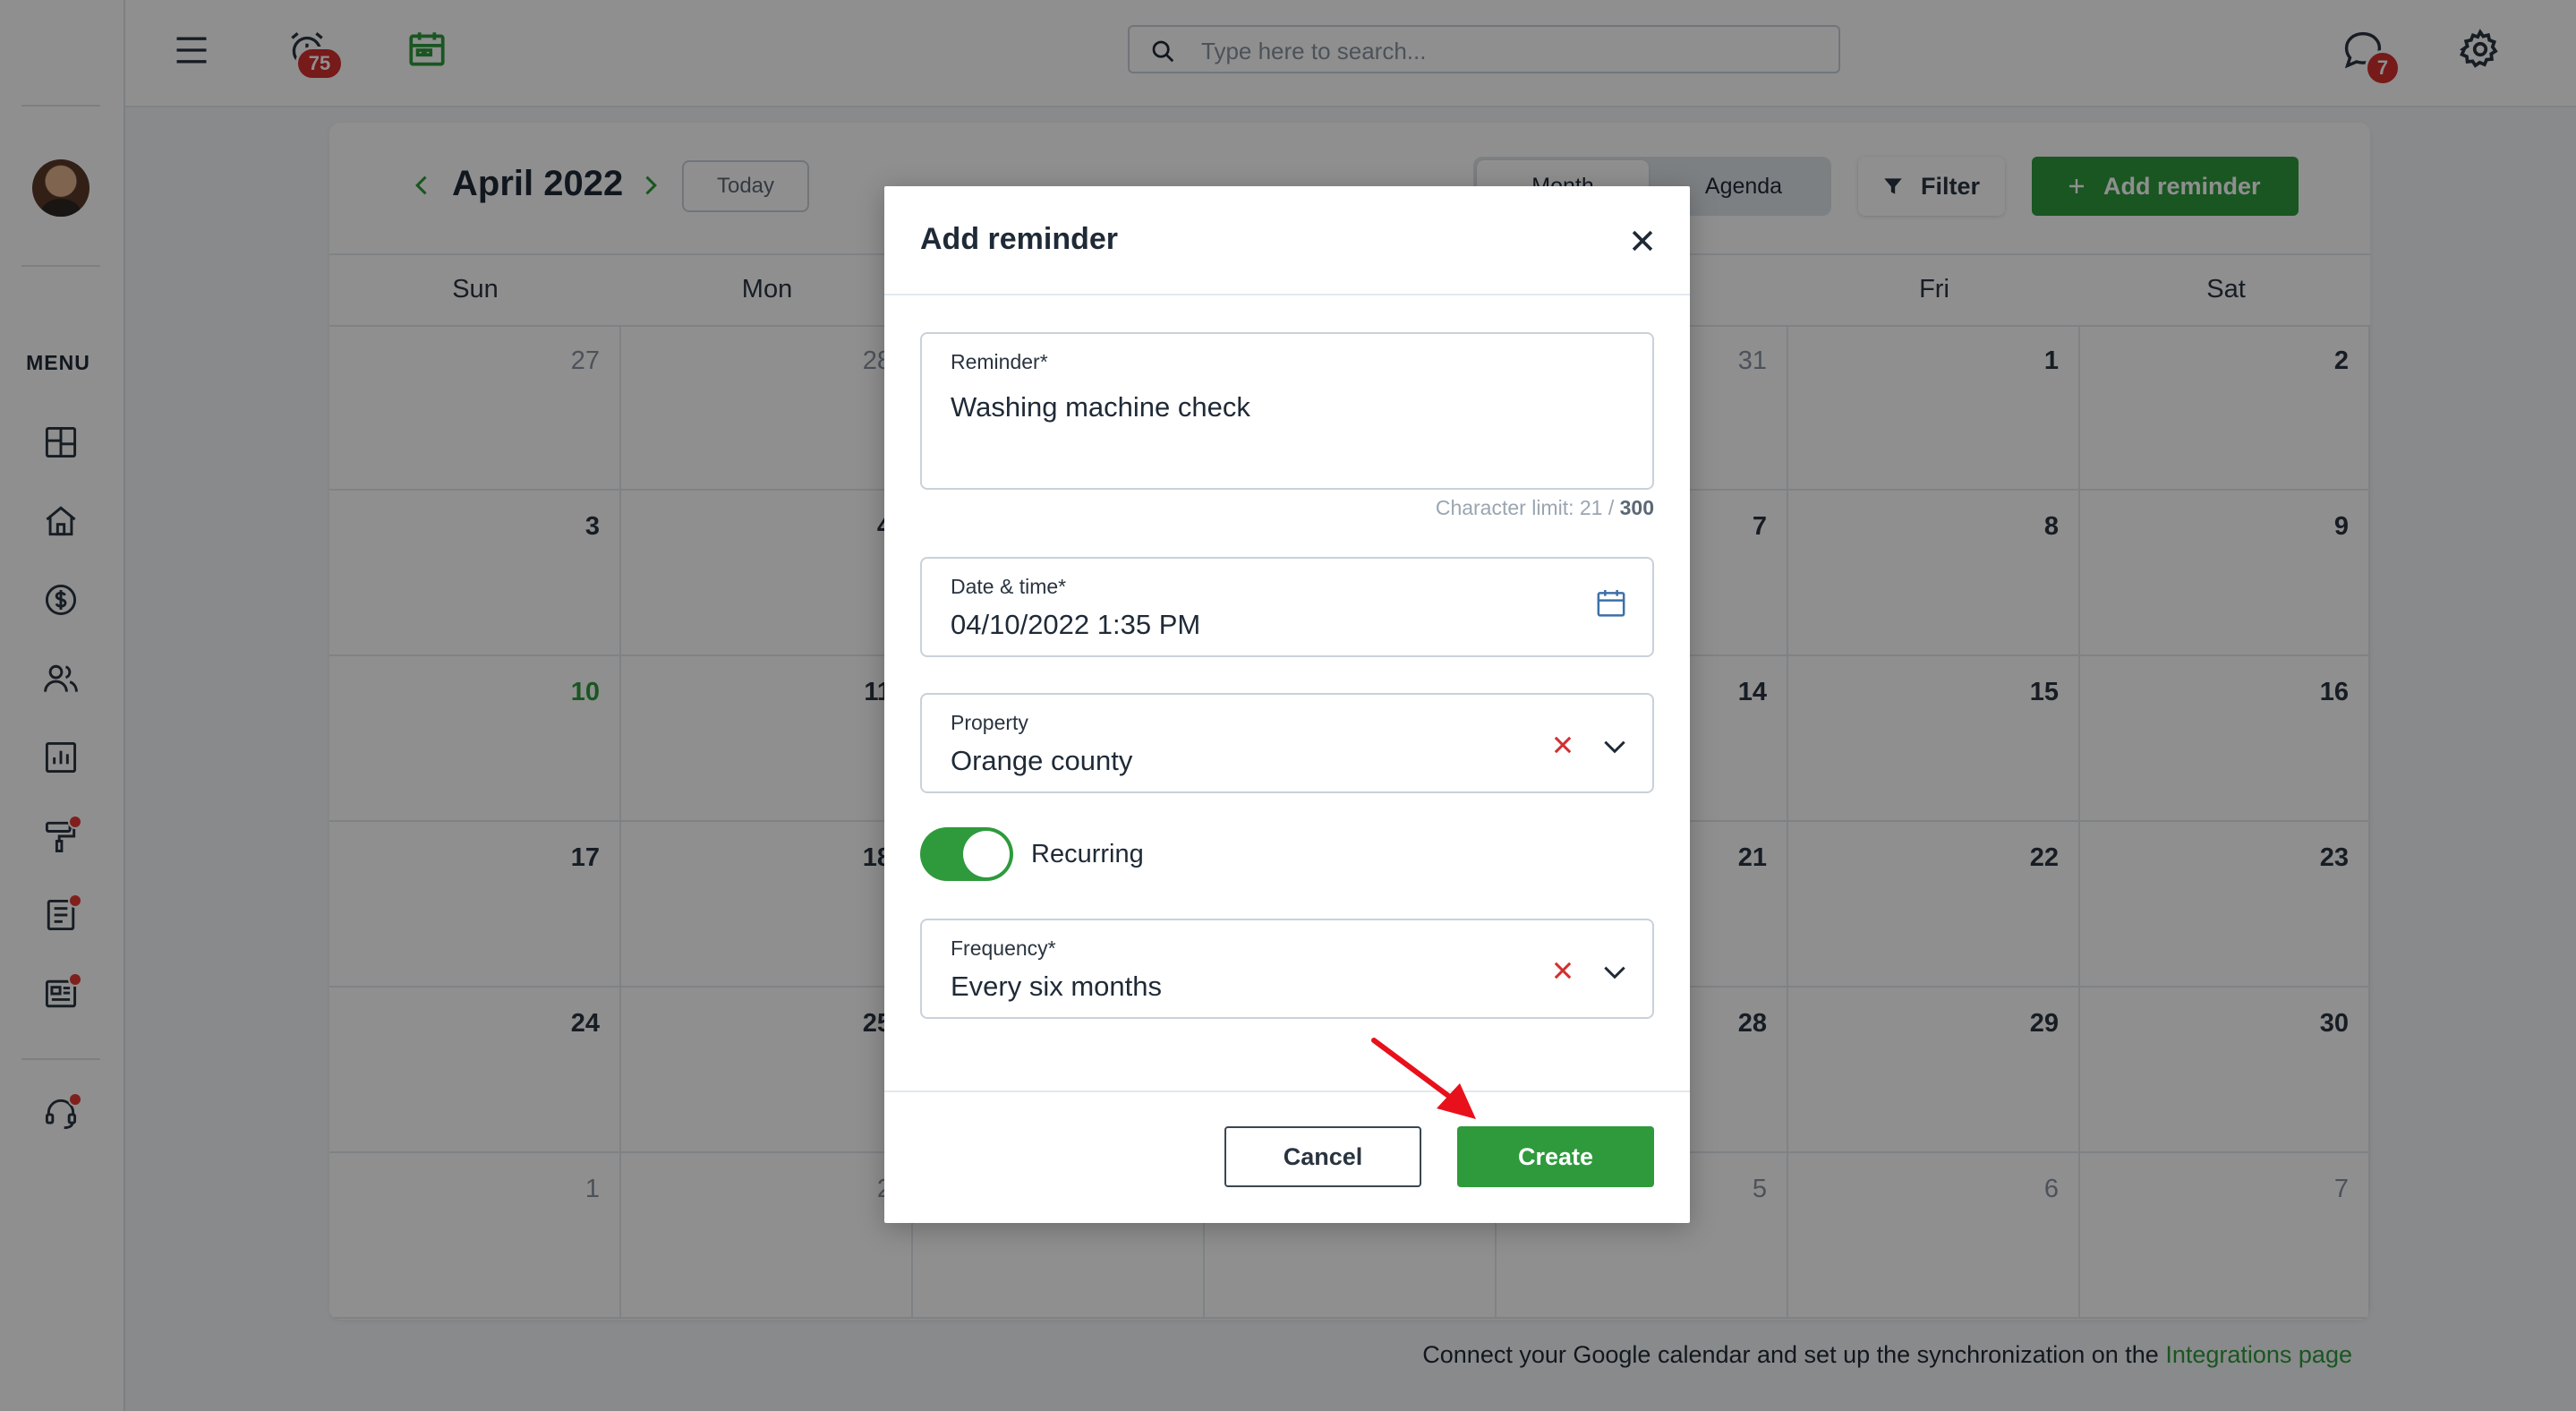 This screenshot has width=2576, height=1411. I want to click on reminder-value: Washing machine check, so click(1100, 407).